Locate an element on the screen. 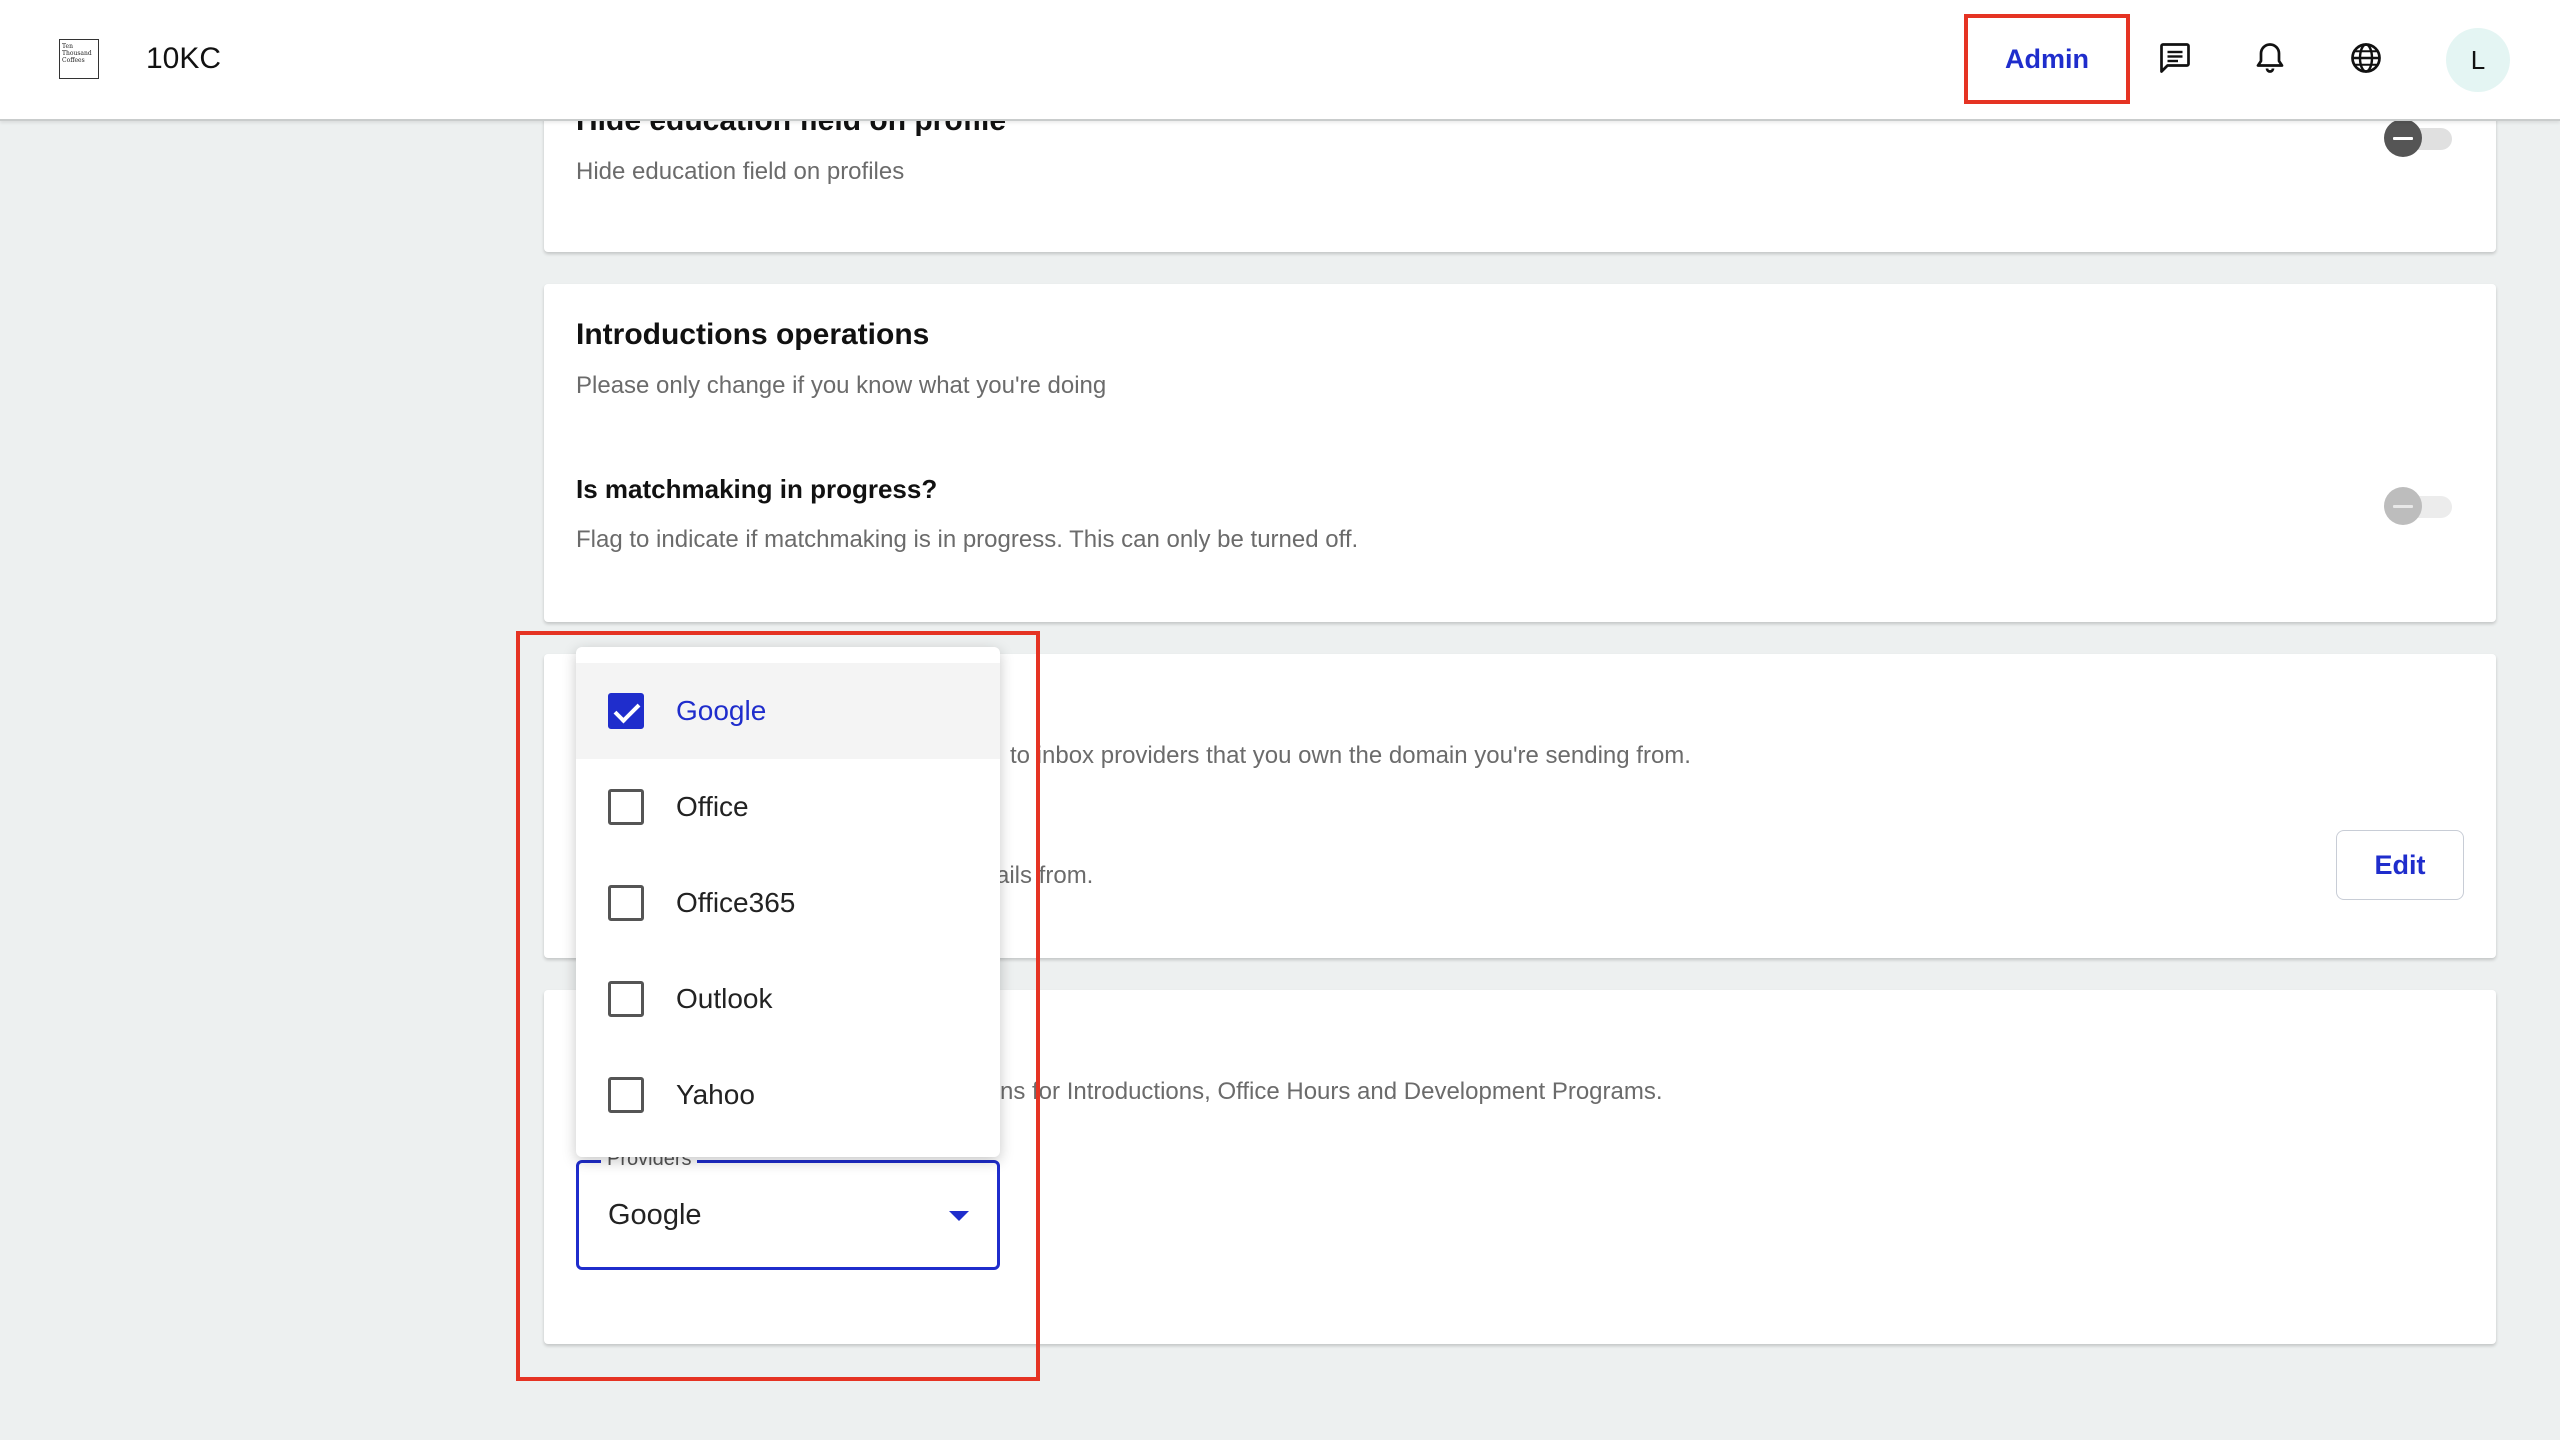 The image size is (2560, 1440). provider-option-yahoo: Yahoo is located at coordinates (788, 1095).